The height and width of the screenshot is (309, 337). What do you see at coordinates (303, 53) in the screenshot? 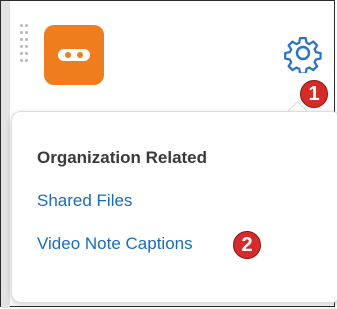
I see `gear-icon` at bounding box center [303, 53].